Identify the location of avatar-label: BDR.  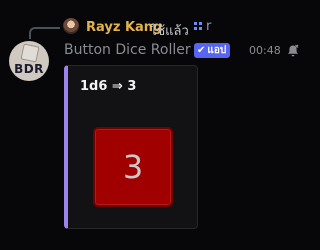
(29, 69).